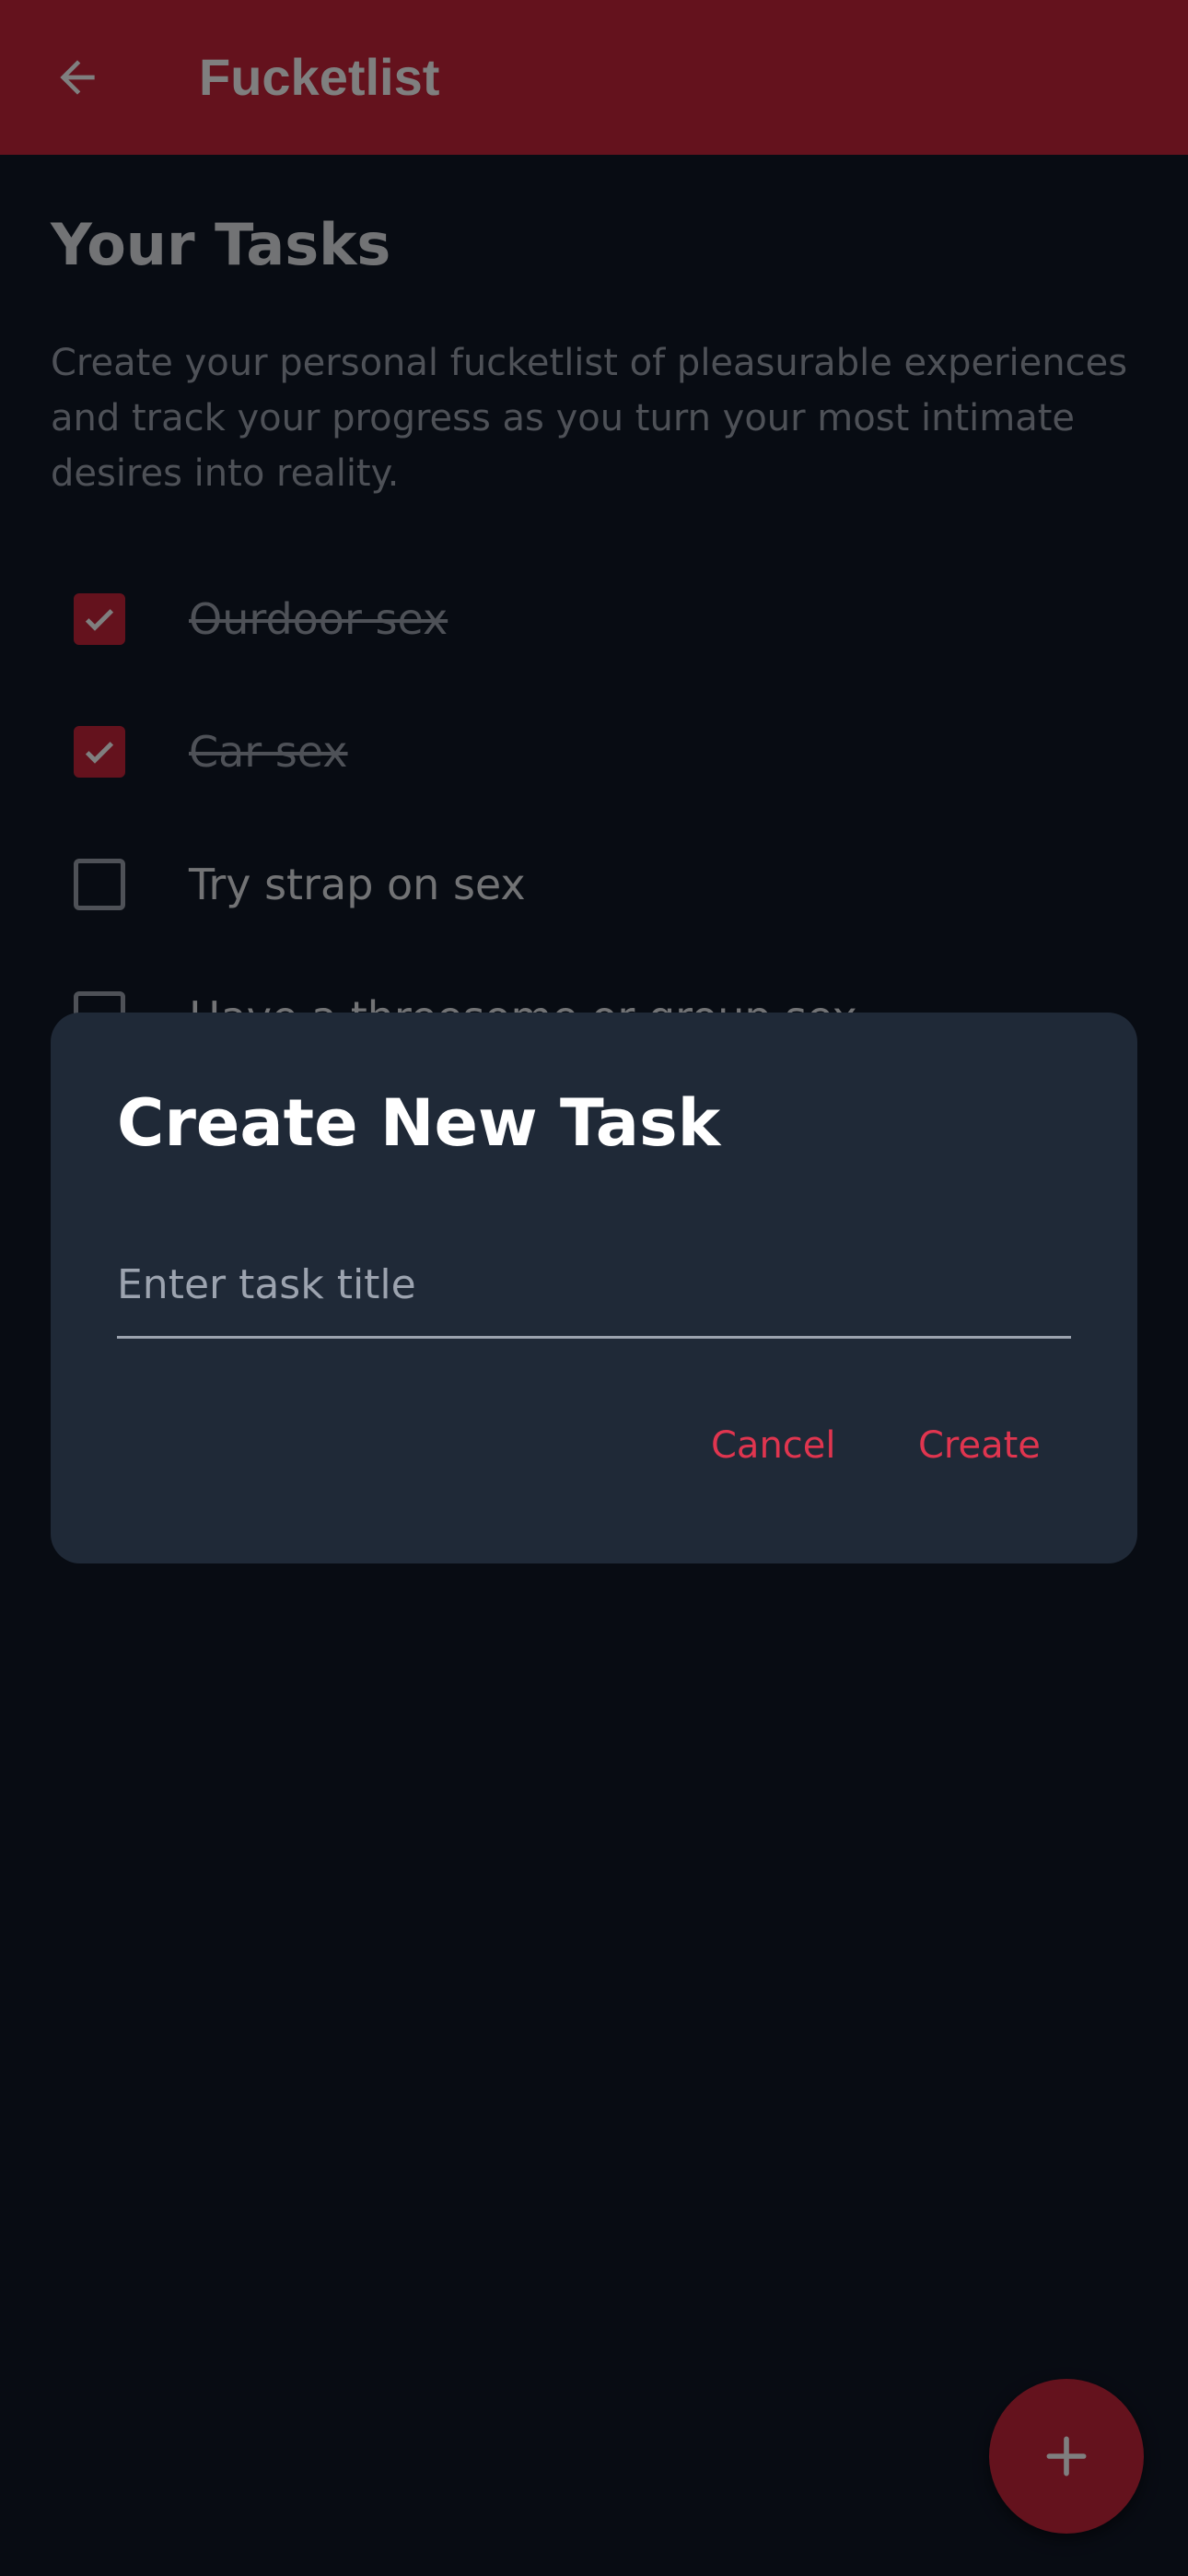 Image resolution: width=1188 pixels, height=2576 pixels. What do you see at coordinates (979, 1445) in the screenshot?
I see `create-button: Create` at bounding box center [979, 1445].